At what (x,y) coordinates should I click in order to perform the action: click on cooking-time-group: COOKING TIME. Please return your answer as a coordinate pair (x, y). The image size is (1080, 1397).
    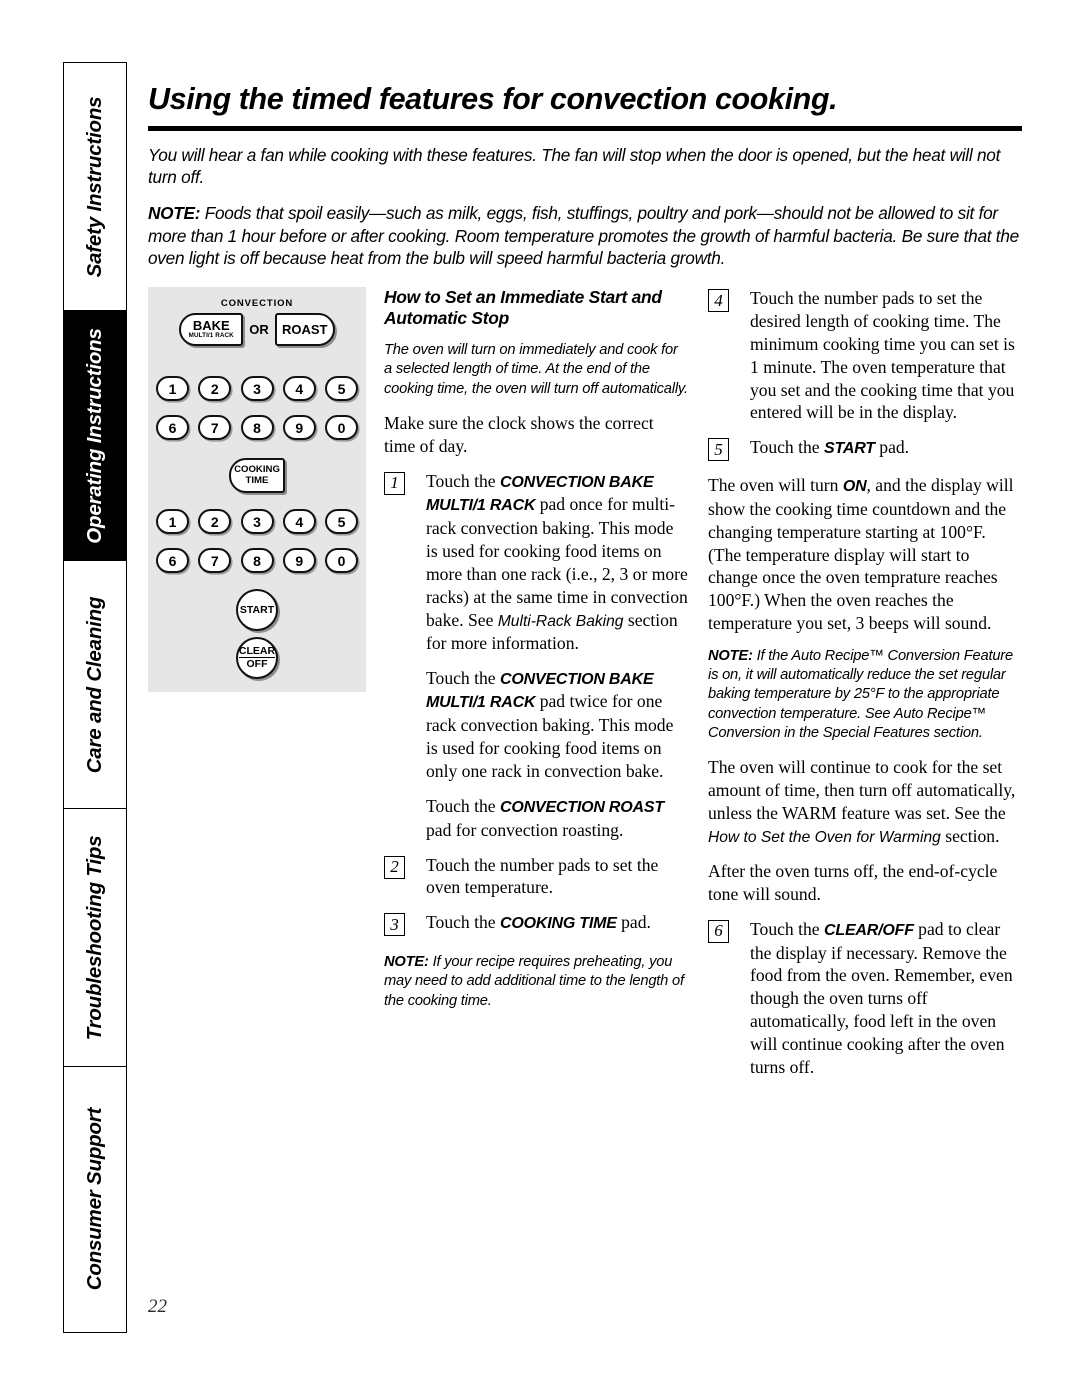
    Looking at the image, I should click on (257, 476).